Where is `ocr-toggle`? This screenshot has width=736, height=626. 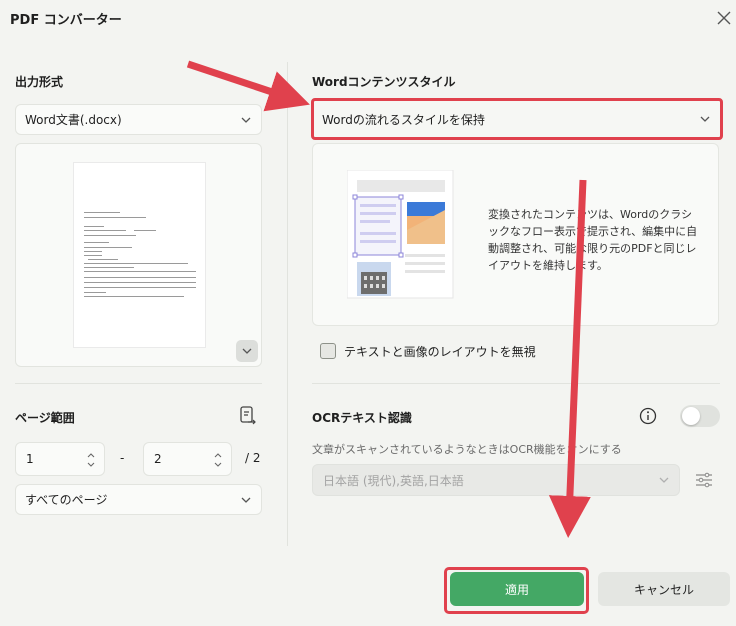
ocr-toggle is located at coordinates (700, 416).